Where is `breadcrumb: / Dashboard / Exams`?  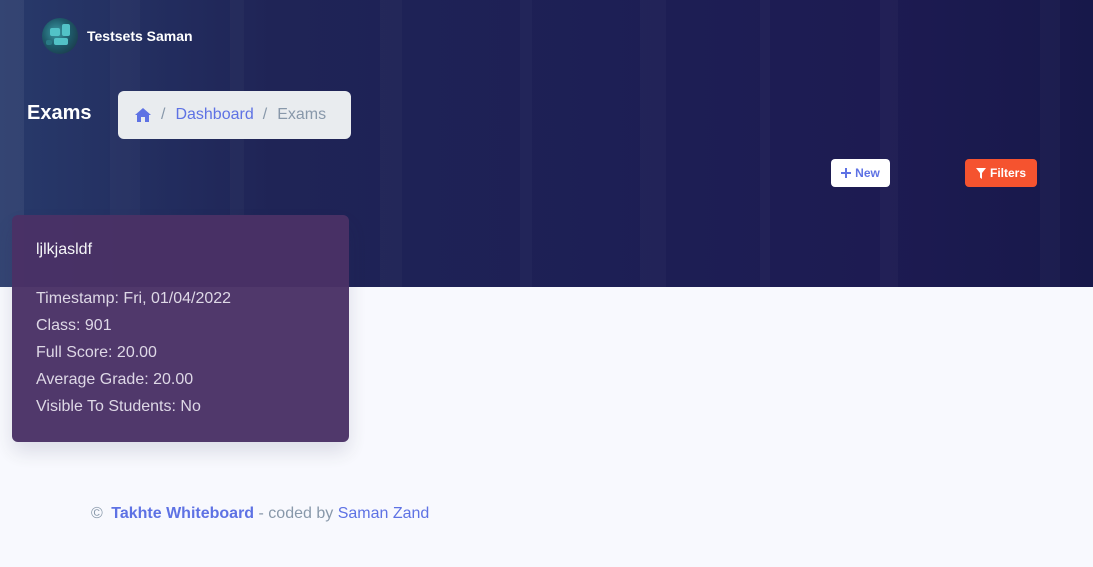
breadcrumb: / Dashboard / Exams is located at coordinates (234, 115).